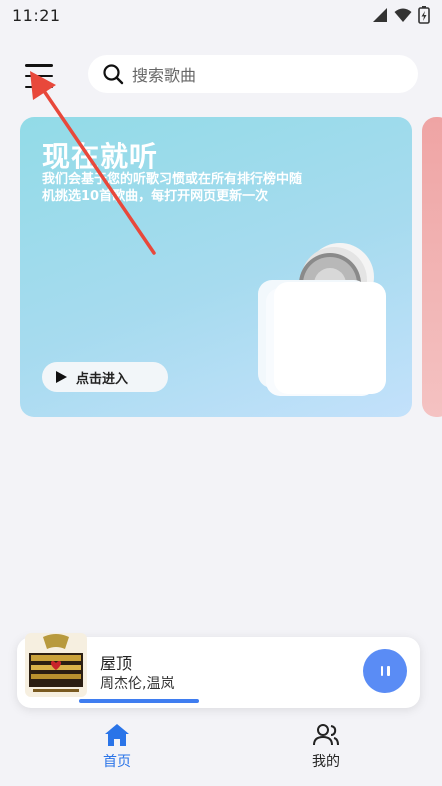  Describe the element at coordinates (137, 684) in the screenshot. I see `song-artist: 周杰伦,温岚` at that location.